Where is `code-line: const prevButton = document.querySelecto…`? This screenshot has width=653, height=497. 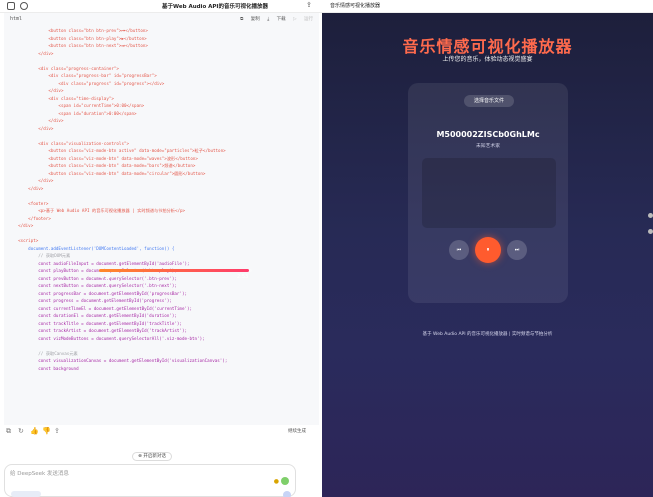 code-line: const prevButton = document.querySelecto… is located at coordinates (161, 279).